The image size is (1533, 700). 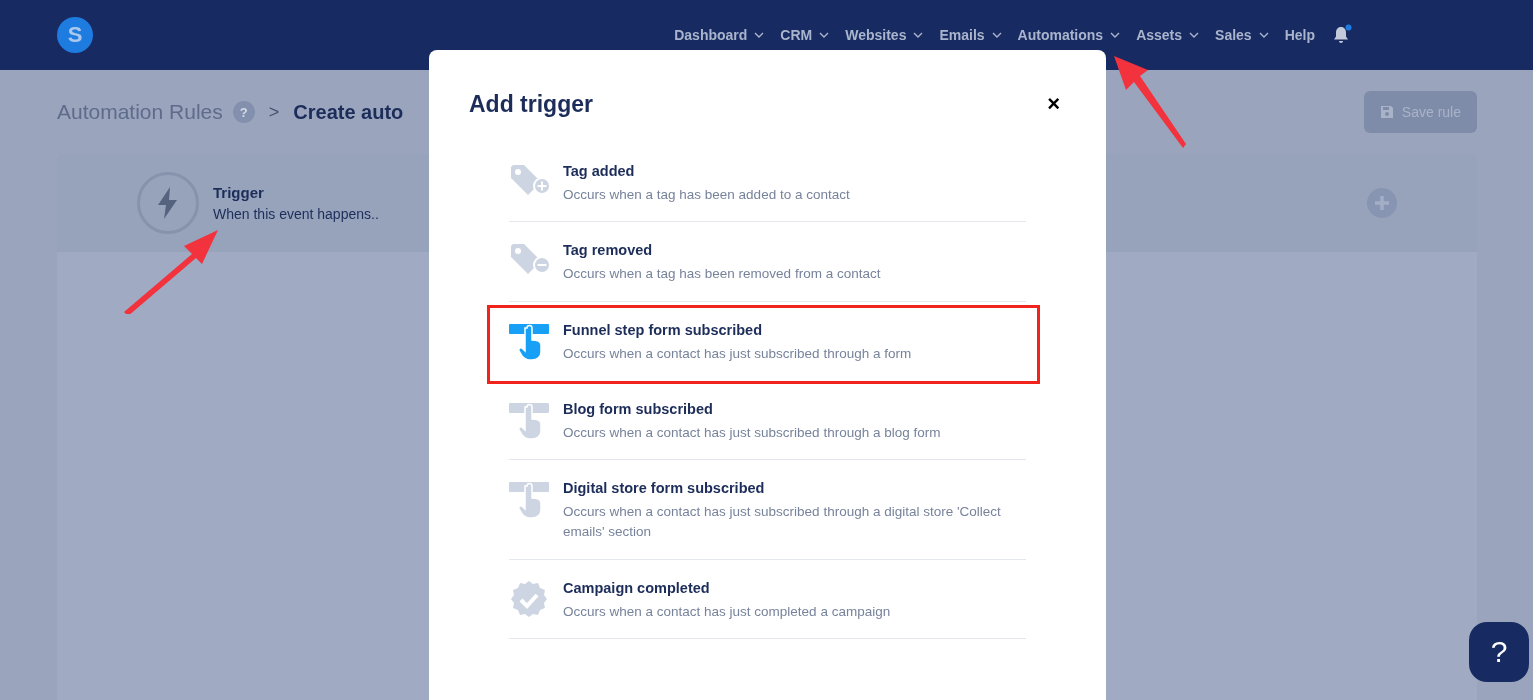 I want to click on trigger-option: Tag added Occurs when a tag has been added to a contact, so click(x=763, y=186).